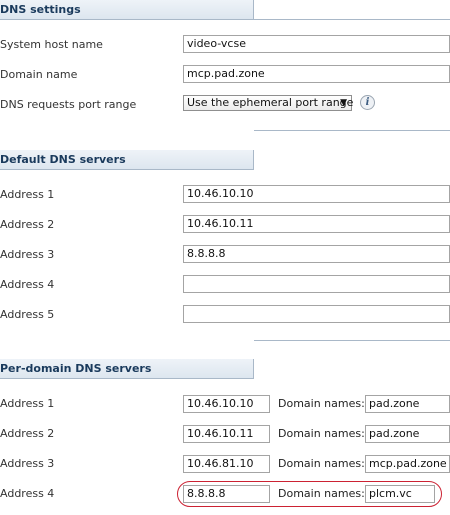 This screenshot has width=450, height=515. I want to click on default-address-5-input, so click(316, 314).